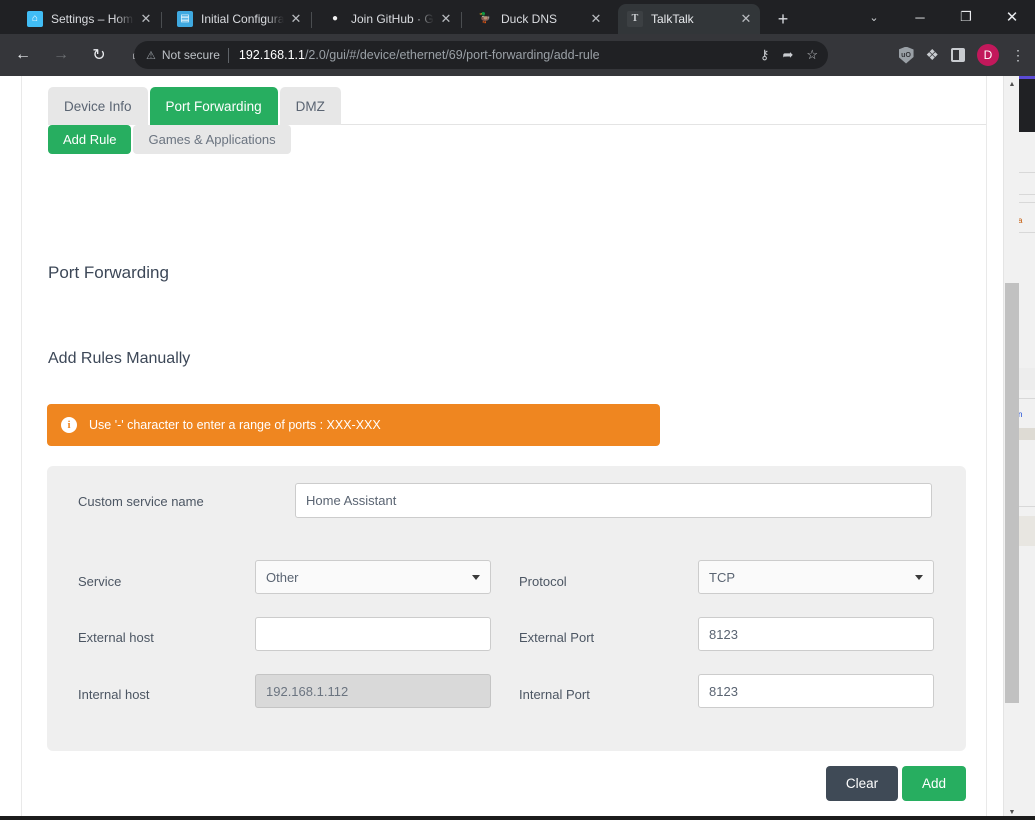 The height and width of the screenshot is (820, 1035). I want to click on subtab-add-rule: Add Rule, so click(90, 139).